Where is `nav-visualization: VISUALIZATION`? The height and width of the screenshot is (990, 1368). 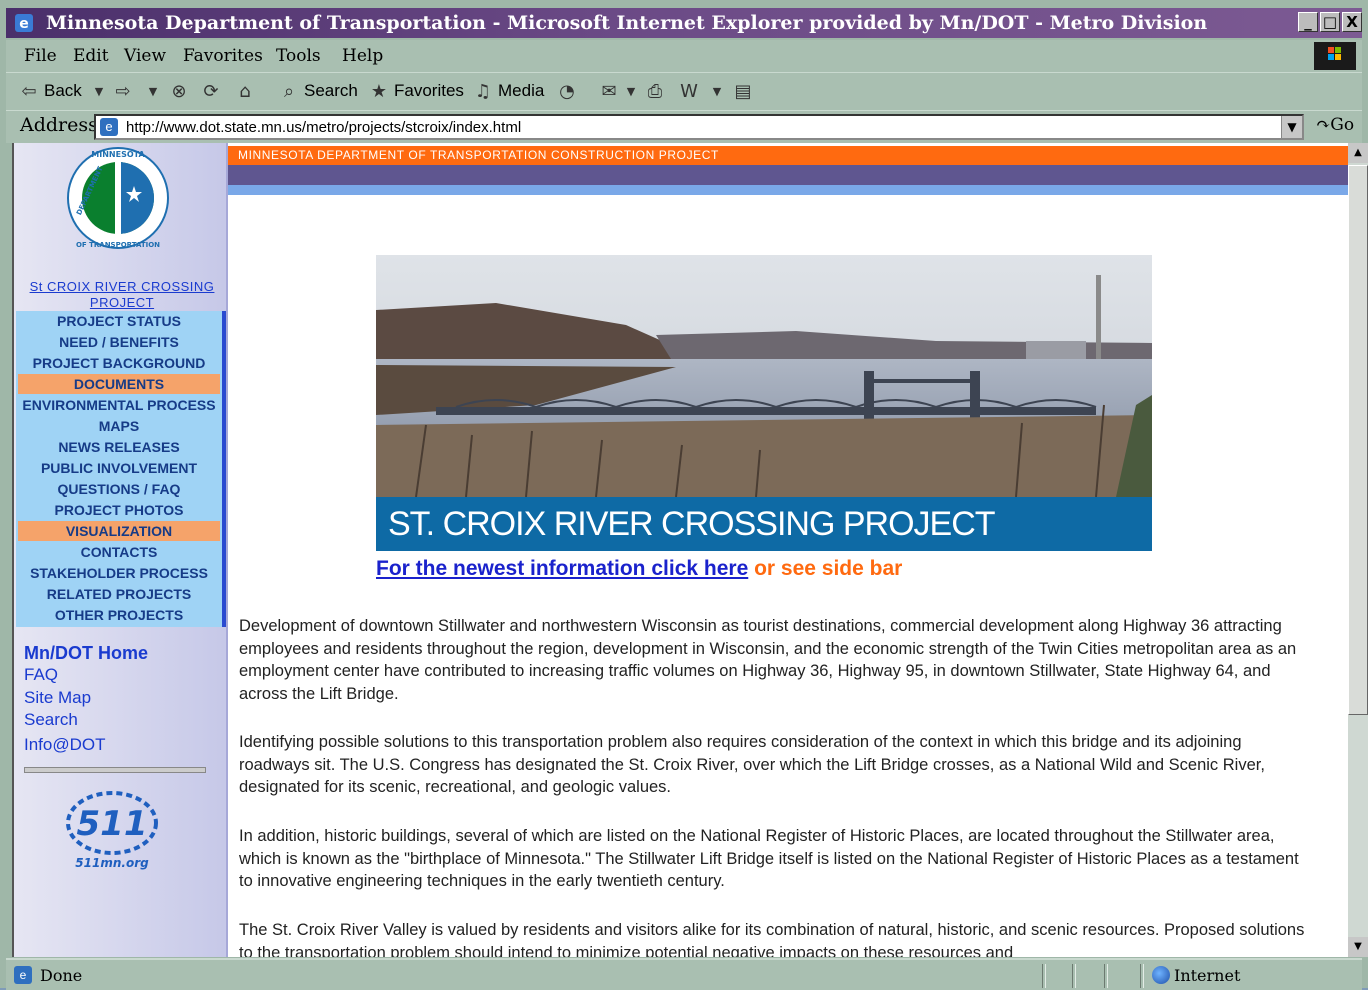
nav-visualization: VISUALIZATION is located at coordinates (119, 531).